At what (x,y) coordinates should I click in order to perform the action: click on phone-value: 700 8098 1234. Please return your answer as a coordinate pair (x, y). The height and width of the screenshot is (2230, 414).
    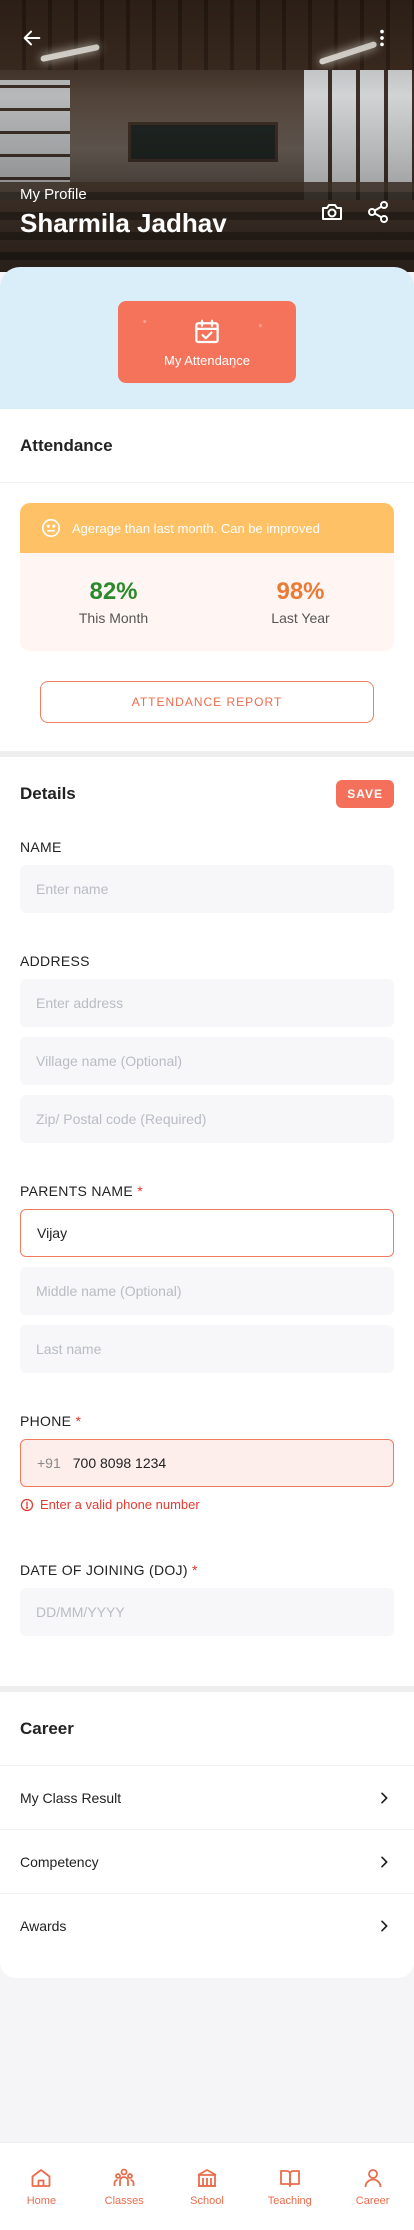
    Looking at the image, I should click on (119, 1463).